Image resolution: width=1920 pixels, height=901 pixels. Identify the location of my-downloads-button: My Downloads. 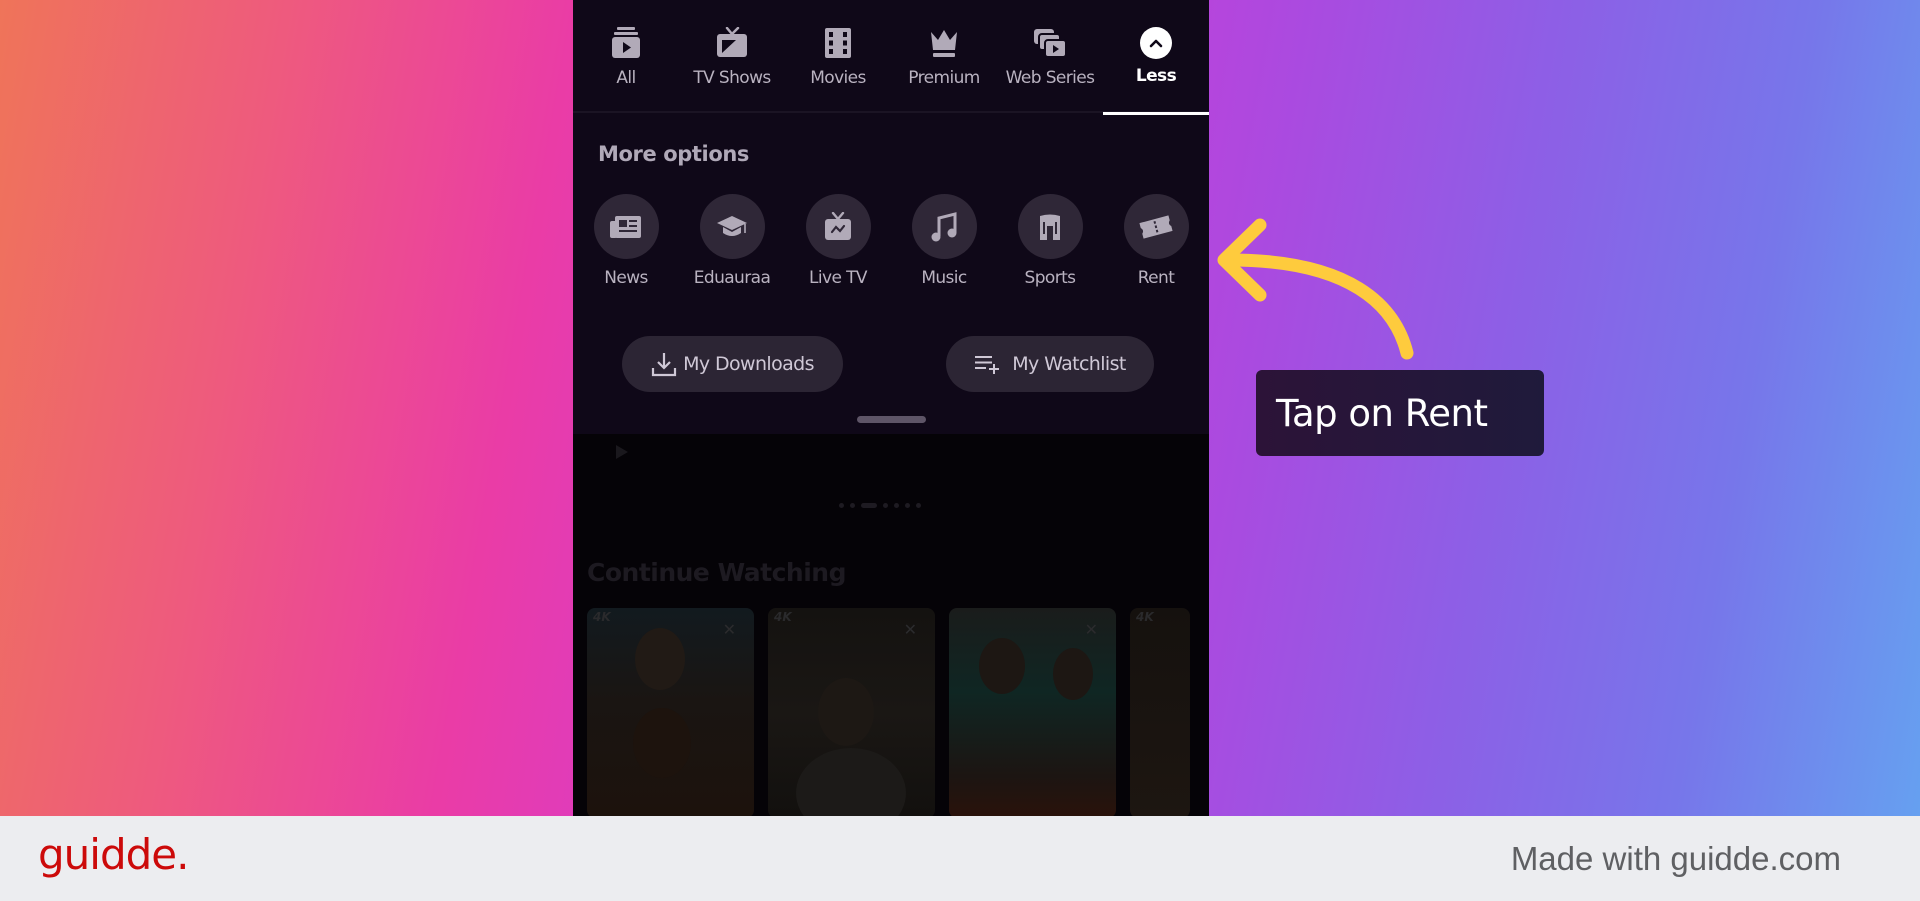
(732, 364).